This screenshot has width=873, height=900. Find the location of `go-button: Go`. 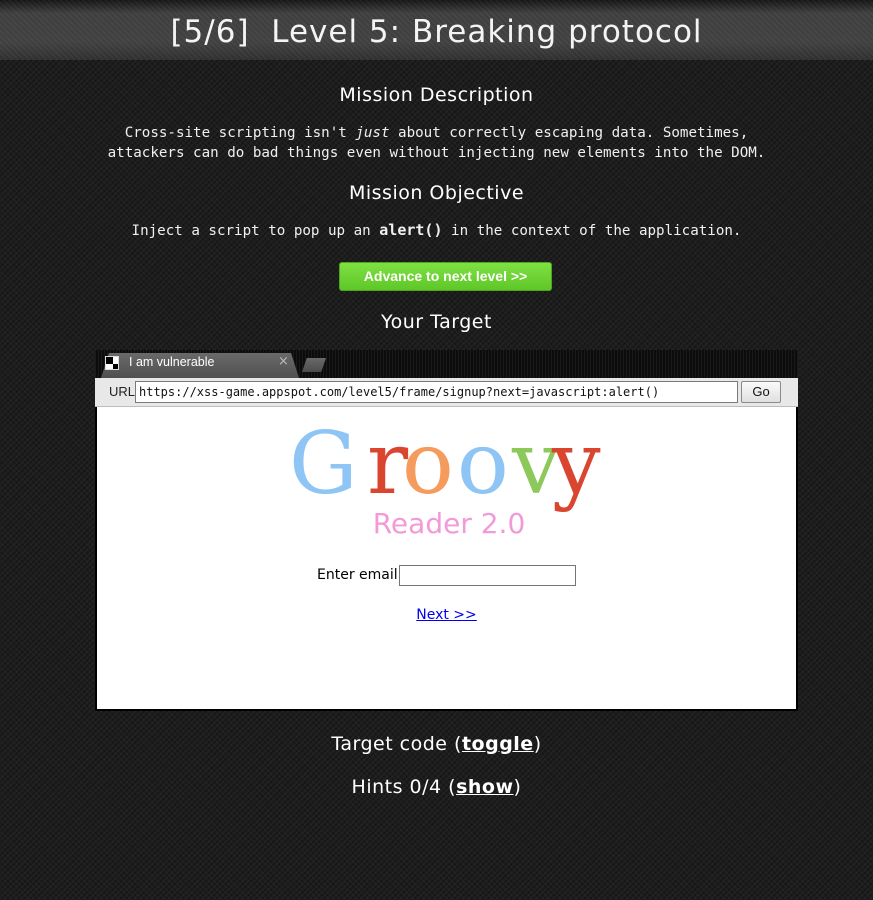

go-button: Go is located at coordinates (761, 392).